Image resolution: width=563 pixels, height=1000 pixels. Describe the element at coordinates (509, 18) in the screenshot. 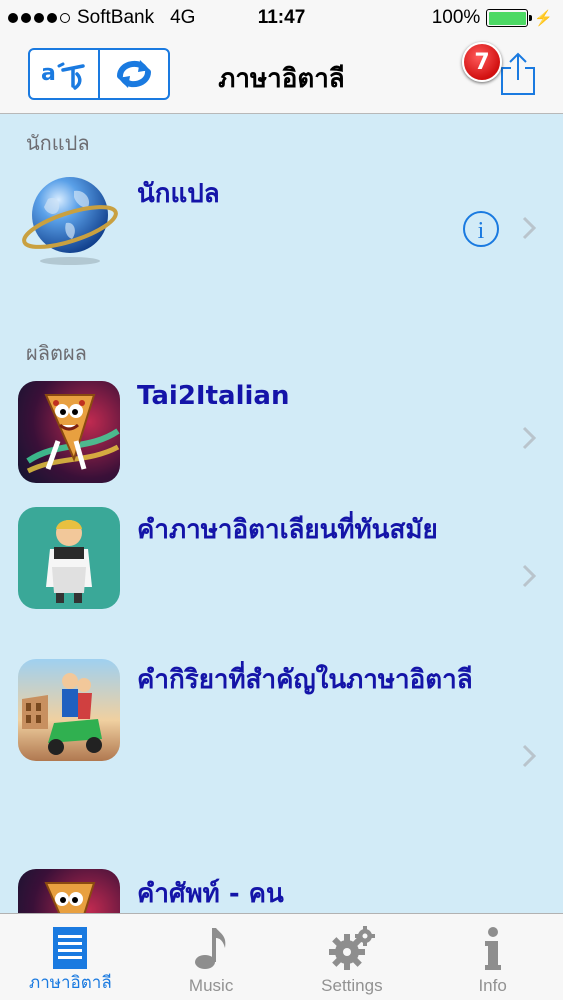

I see `battery-icon` at that location.